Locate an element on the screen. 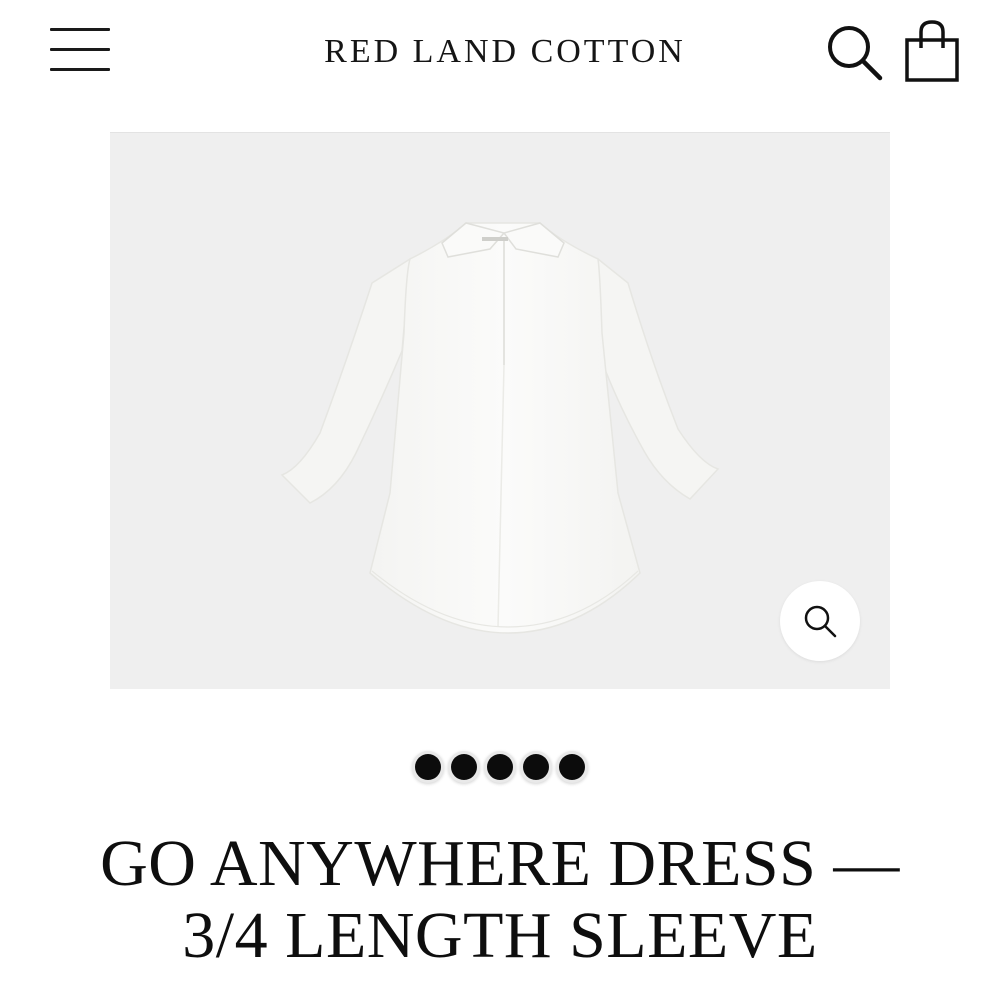 This screenshot has height=1000, width=1000. gallery-pagination is located at coordinates (500, 767).